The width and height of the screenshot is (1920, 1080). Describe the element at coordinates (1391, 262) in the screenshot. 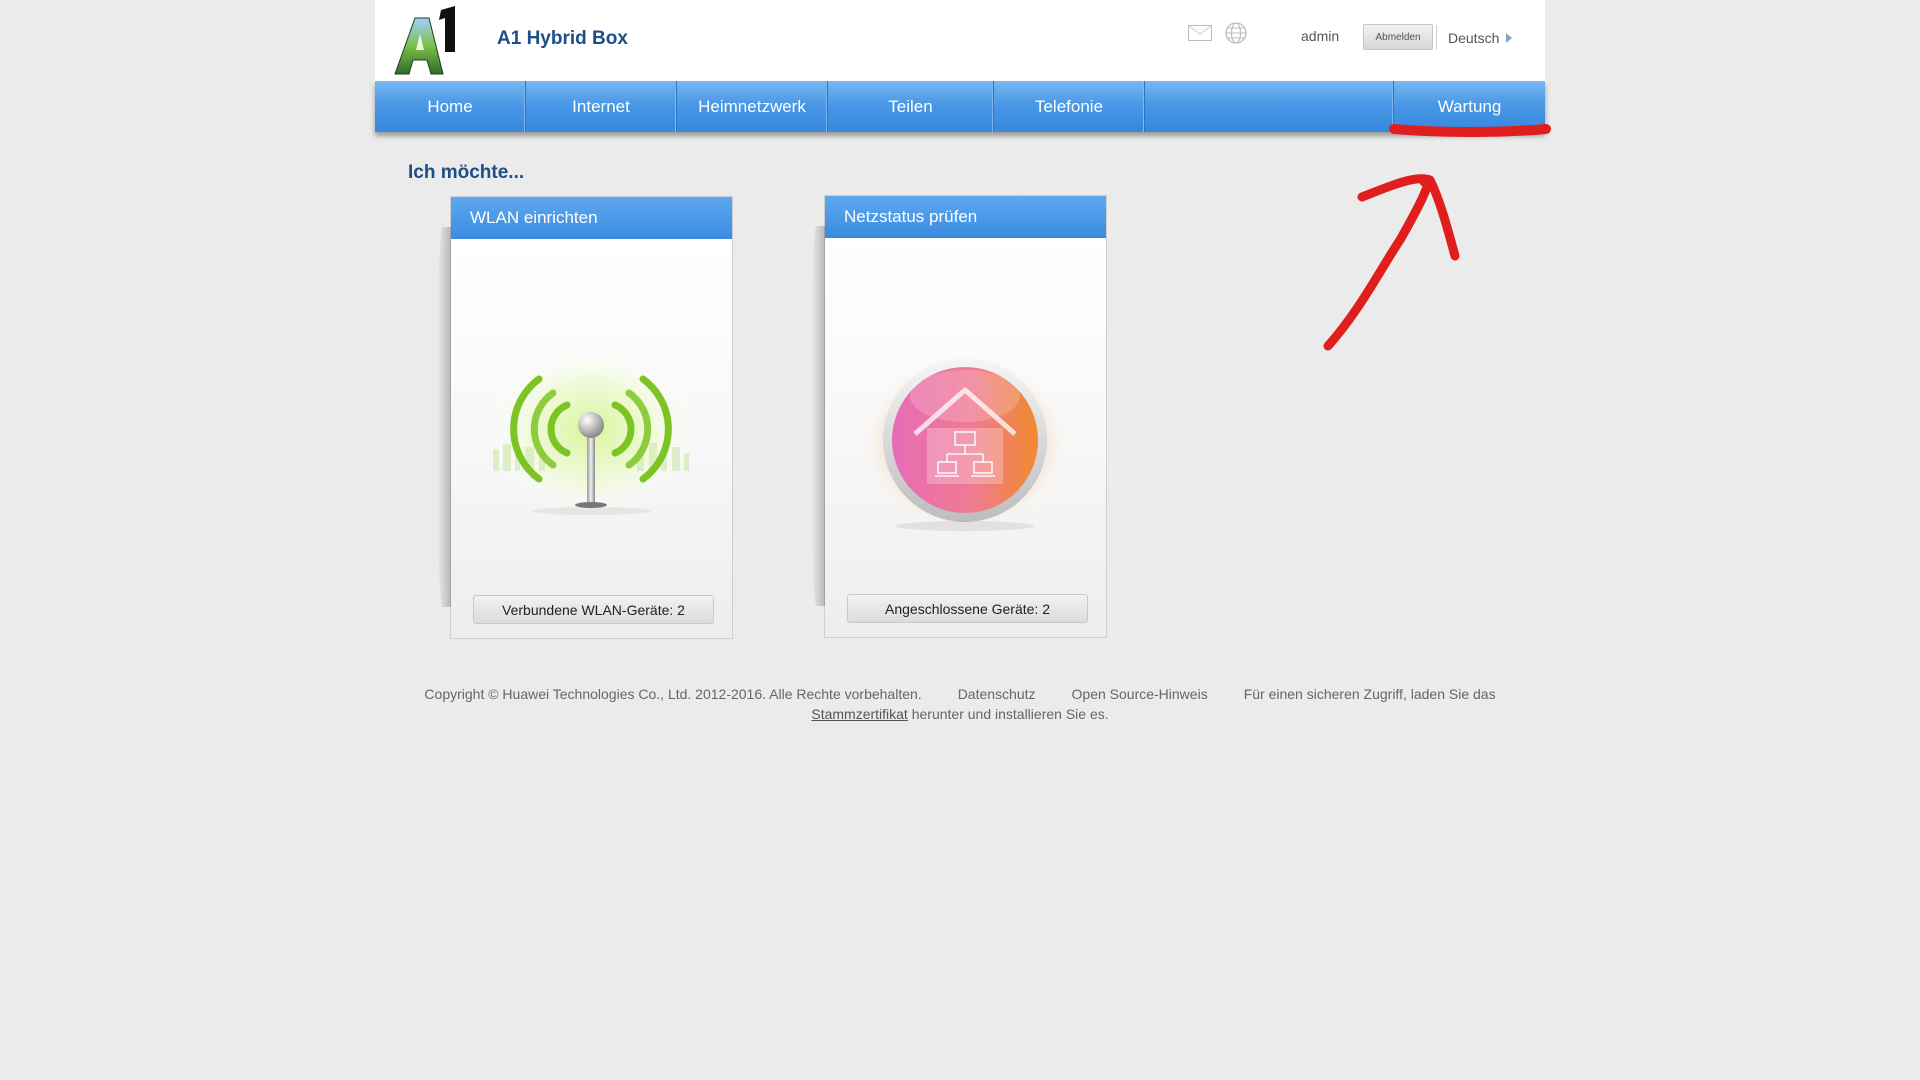

I see `arrow-annotation` at that location.